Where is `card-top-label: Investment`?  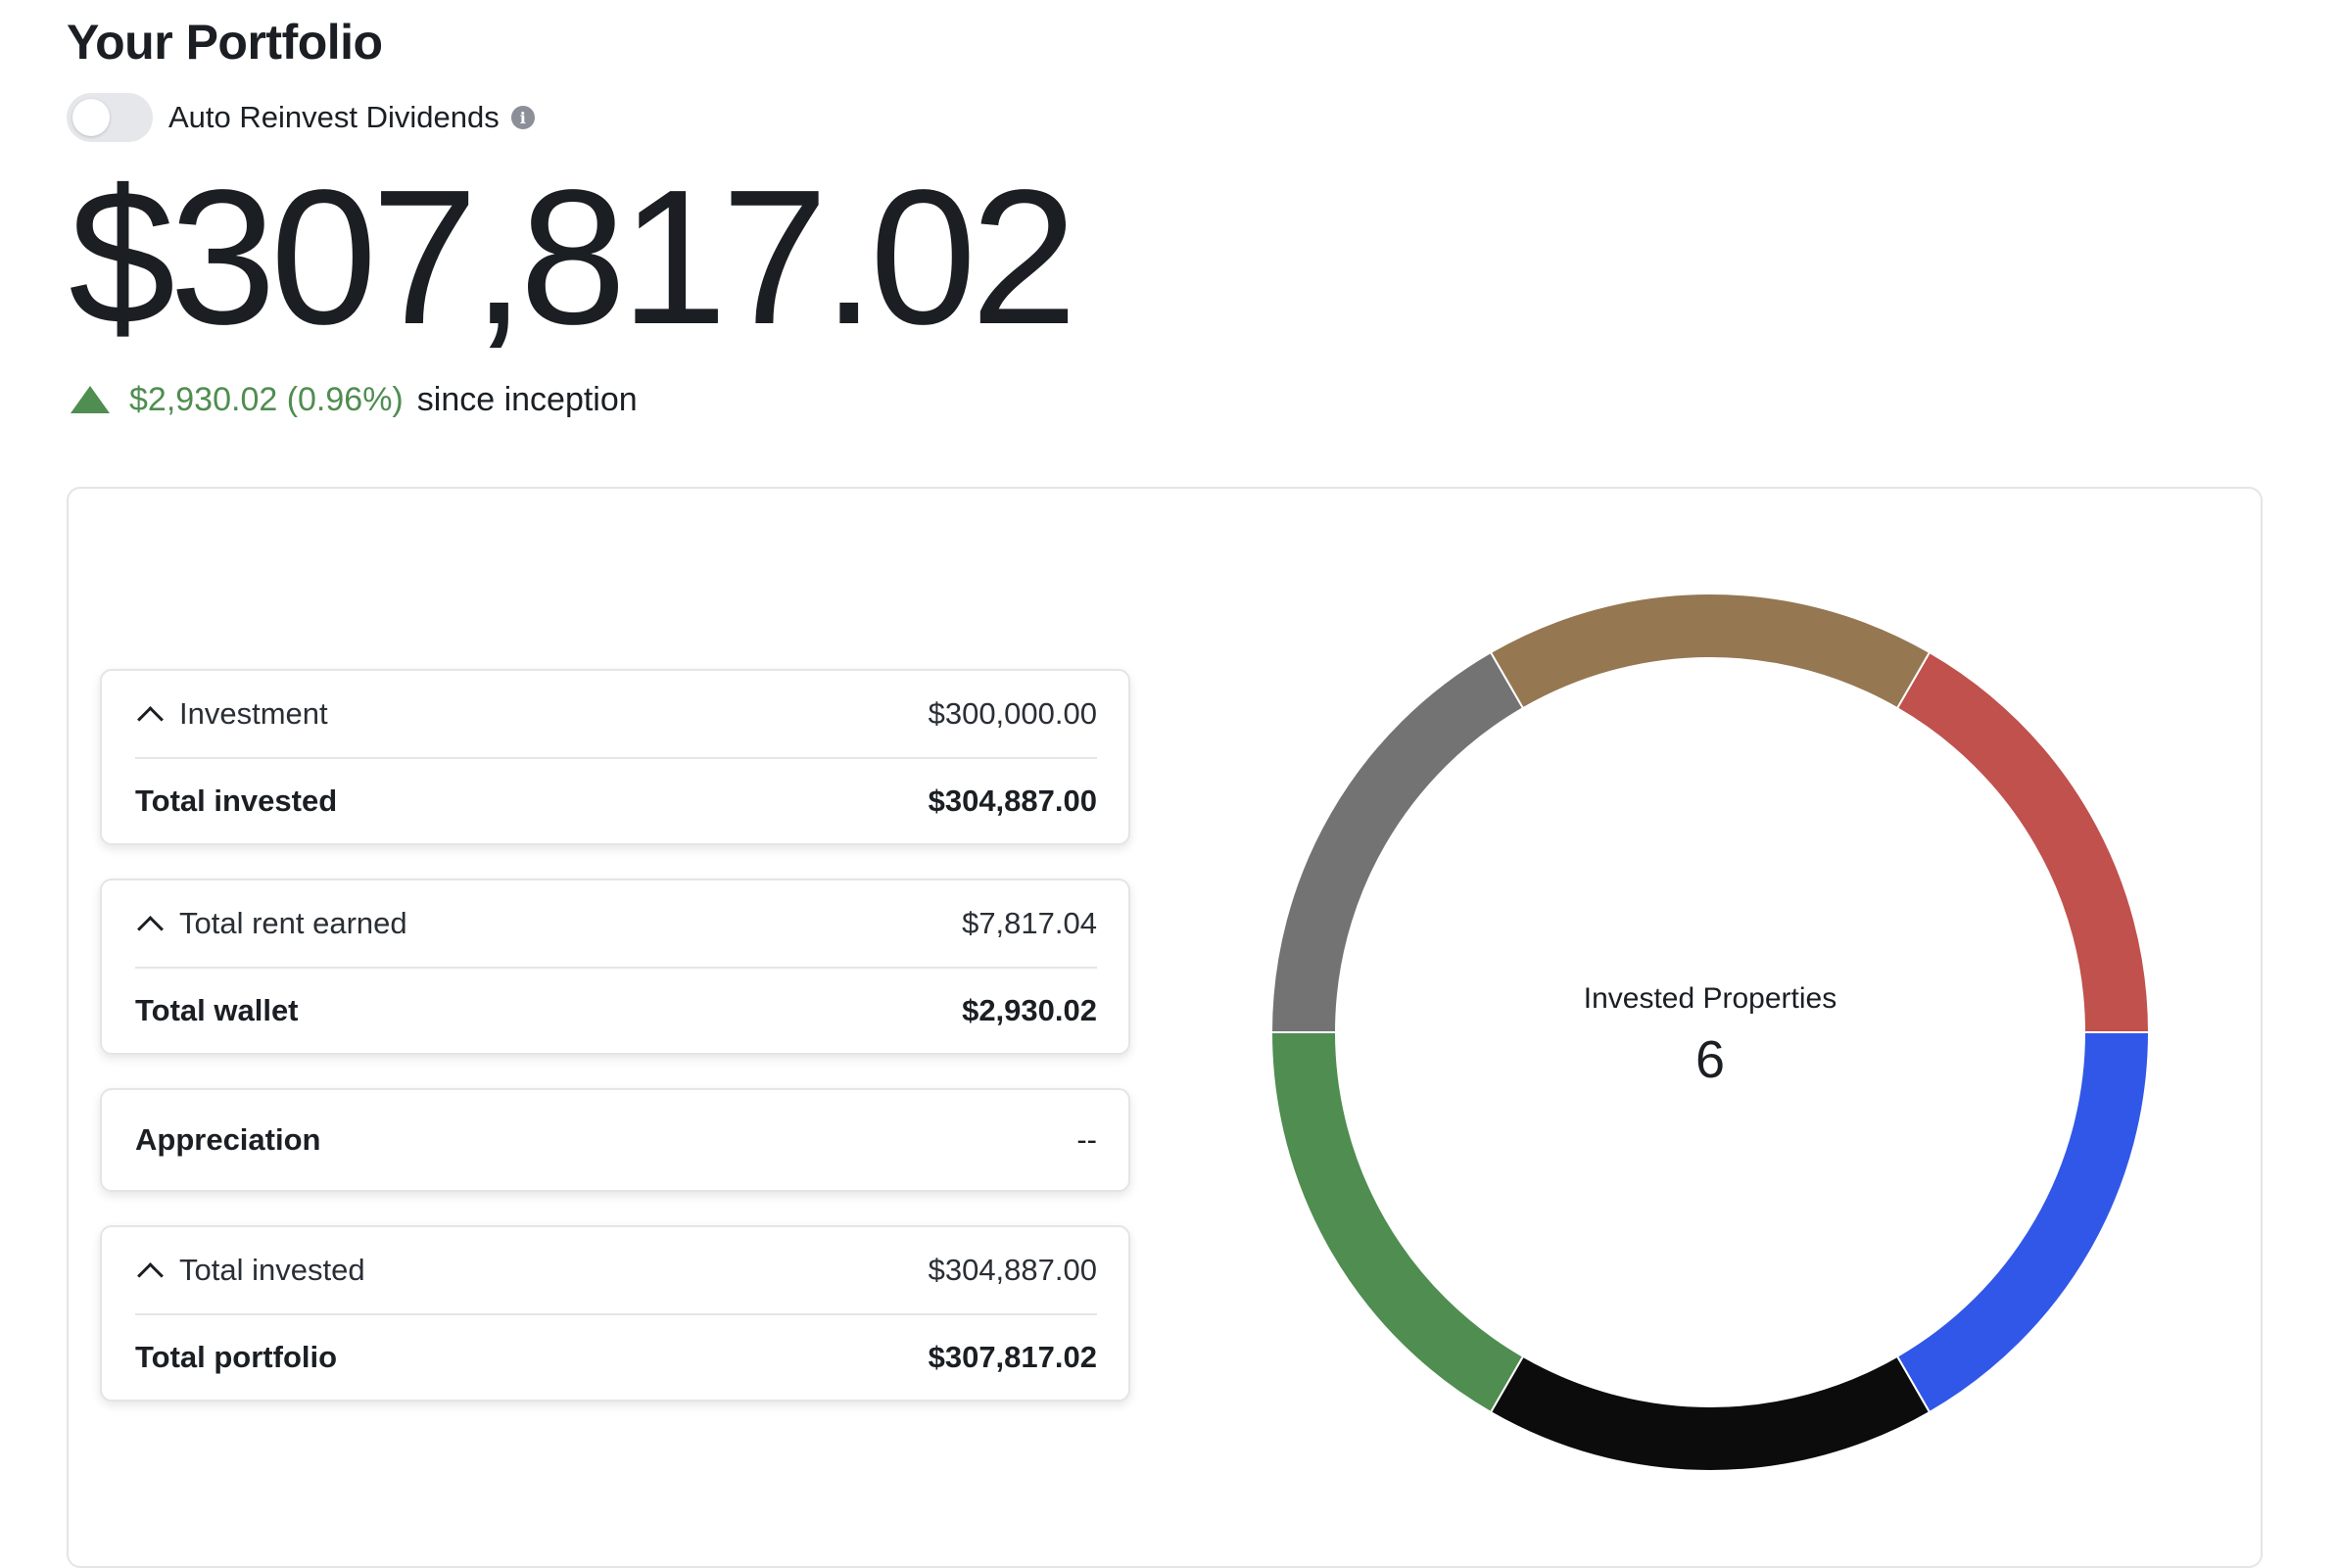
card-top-label: Investment is located at coordinates (254, 714).